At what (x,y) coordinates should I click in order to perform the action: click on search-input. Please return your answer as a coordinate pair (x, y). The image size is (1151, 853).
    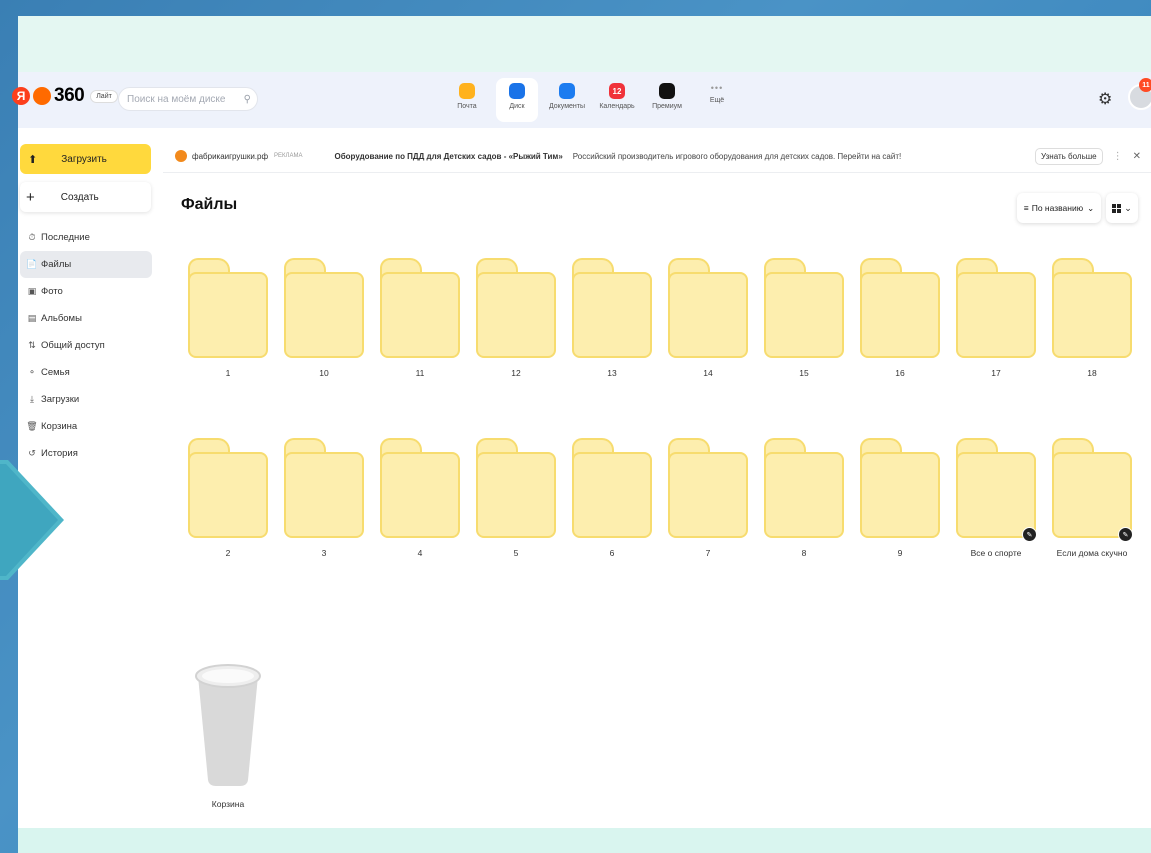
    Looking at the image, I should click on (182, 99).